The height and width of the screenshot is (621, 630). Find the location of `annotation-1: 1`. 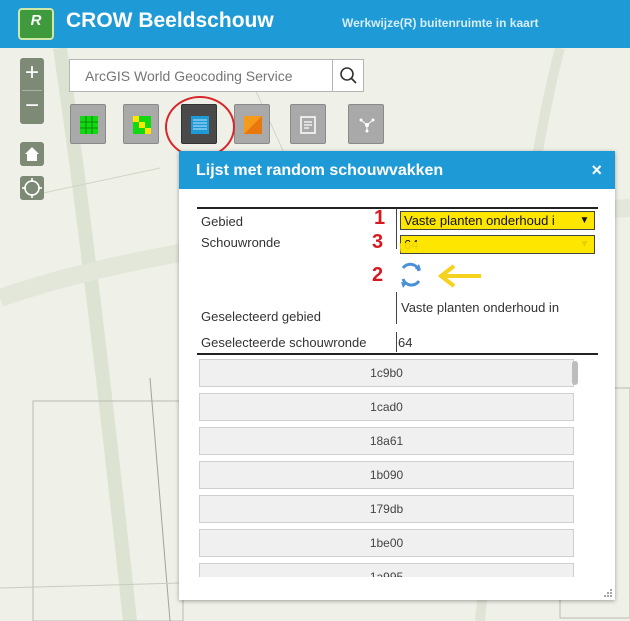

annotation-1: 1 is located at coordinates (380, 218).